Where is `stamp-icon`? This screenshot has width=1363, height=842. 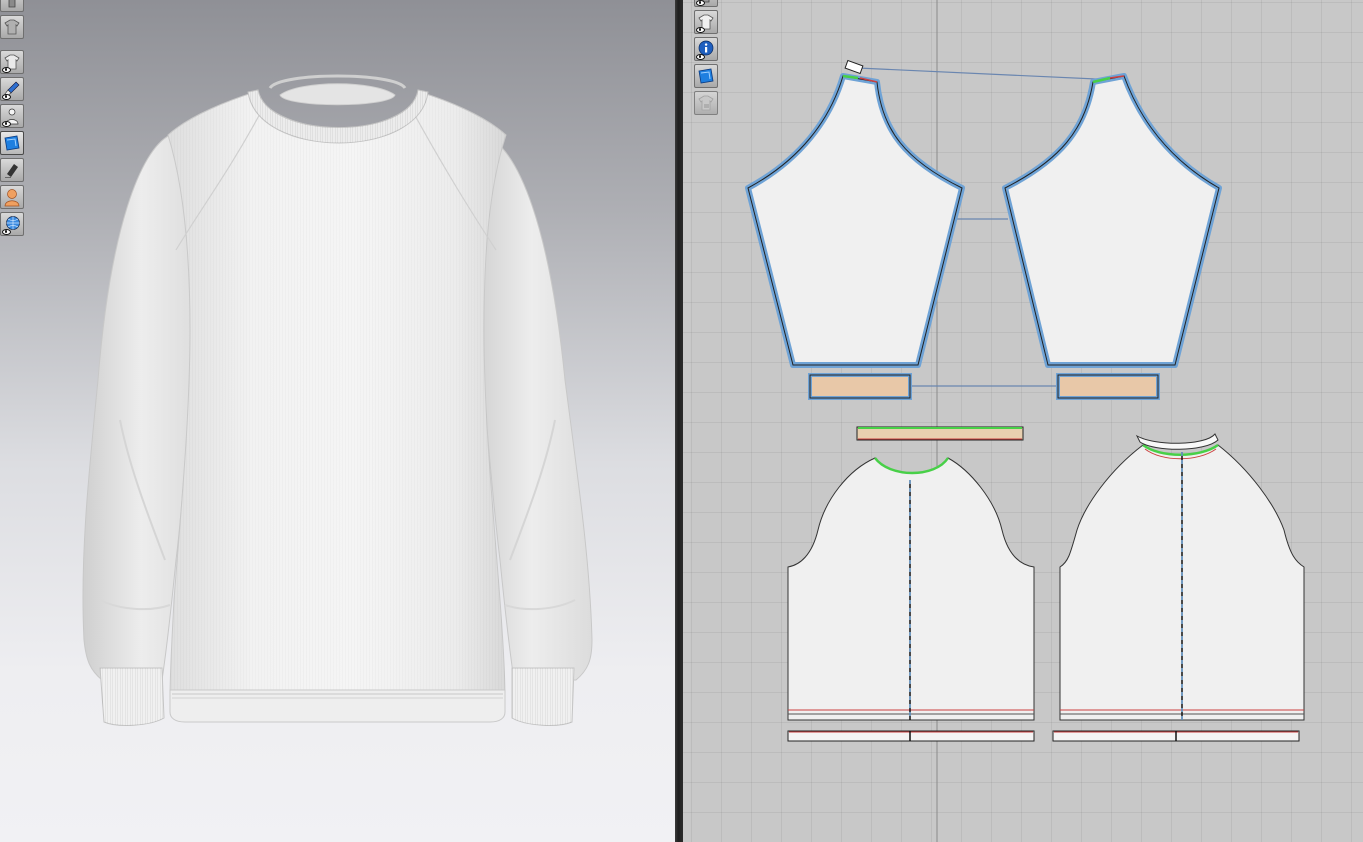
stamp-icon is located at coordinates (12, 170).